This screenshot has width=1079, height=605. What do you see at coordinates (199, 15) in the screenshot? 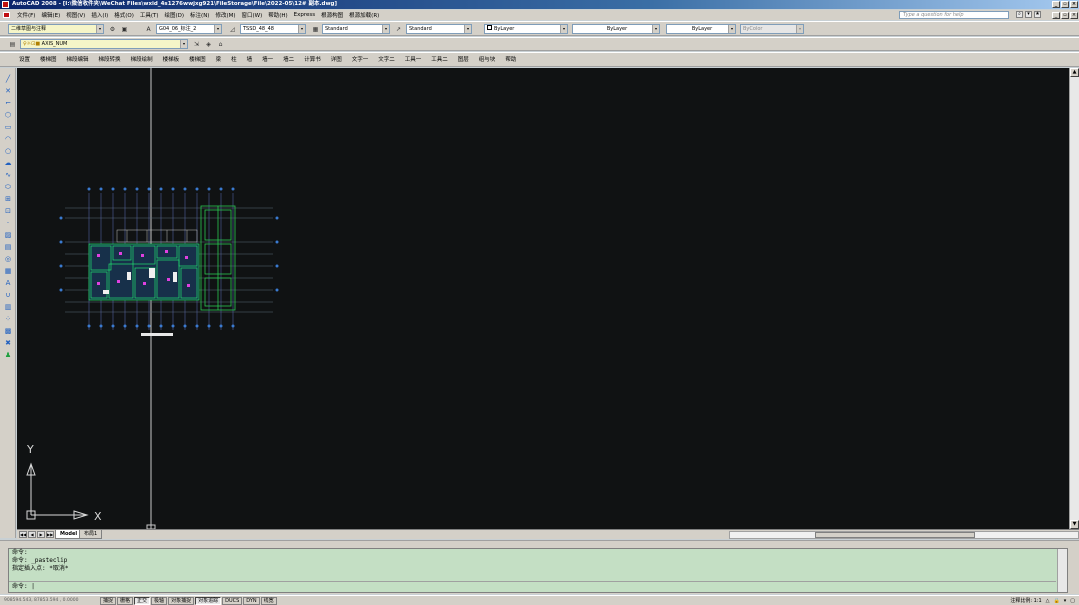
I see `menu-dimension: 标注(N)` at bounding box center [199, 15].